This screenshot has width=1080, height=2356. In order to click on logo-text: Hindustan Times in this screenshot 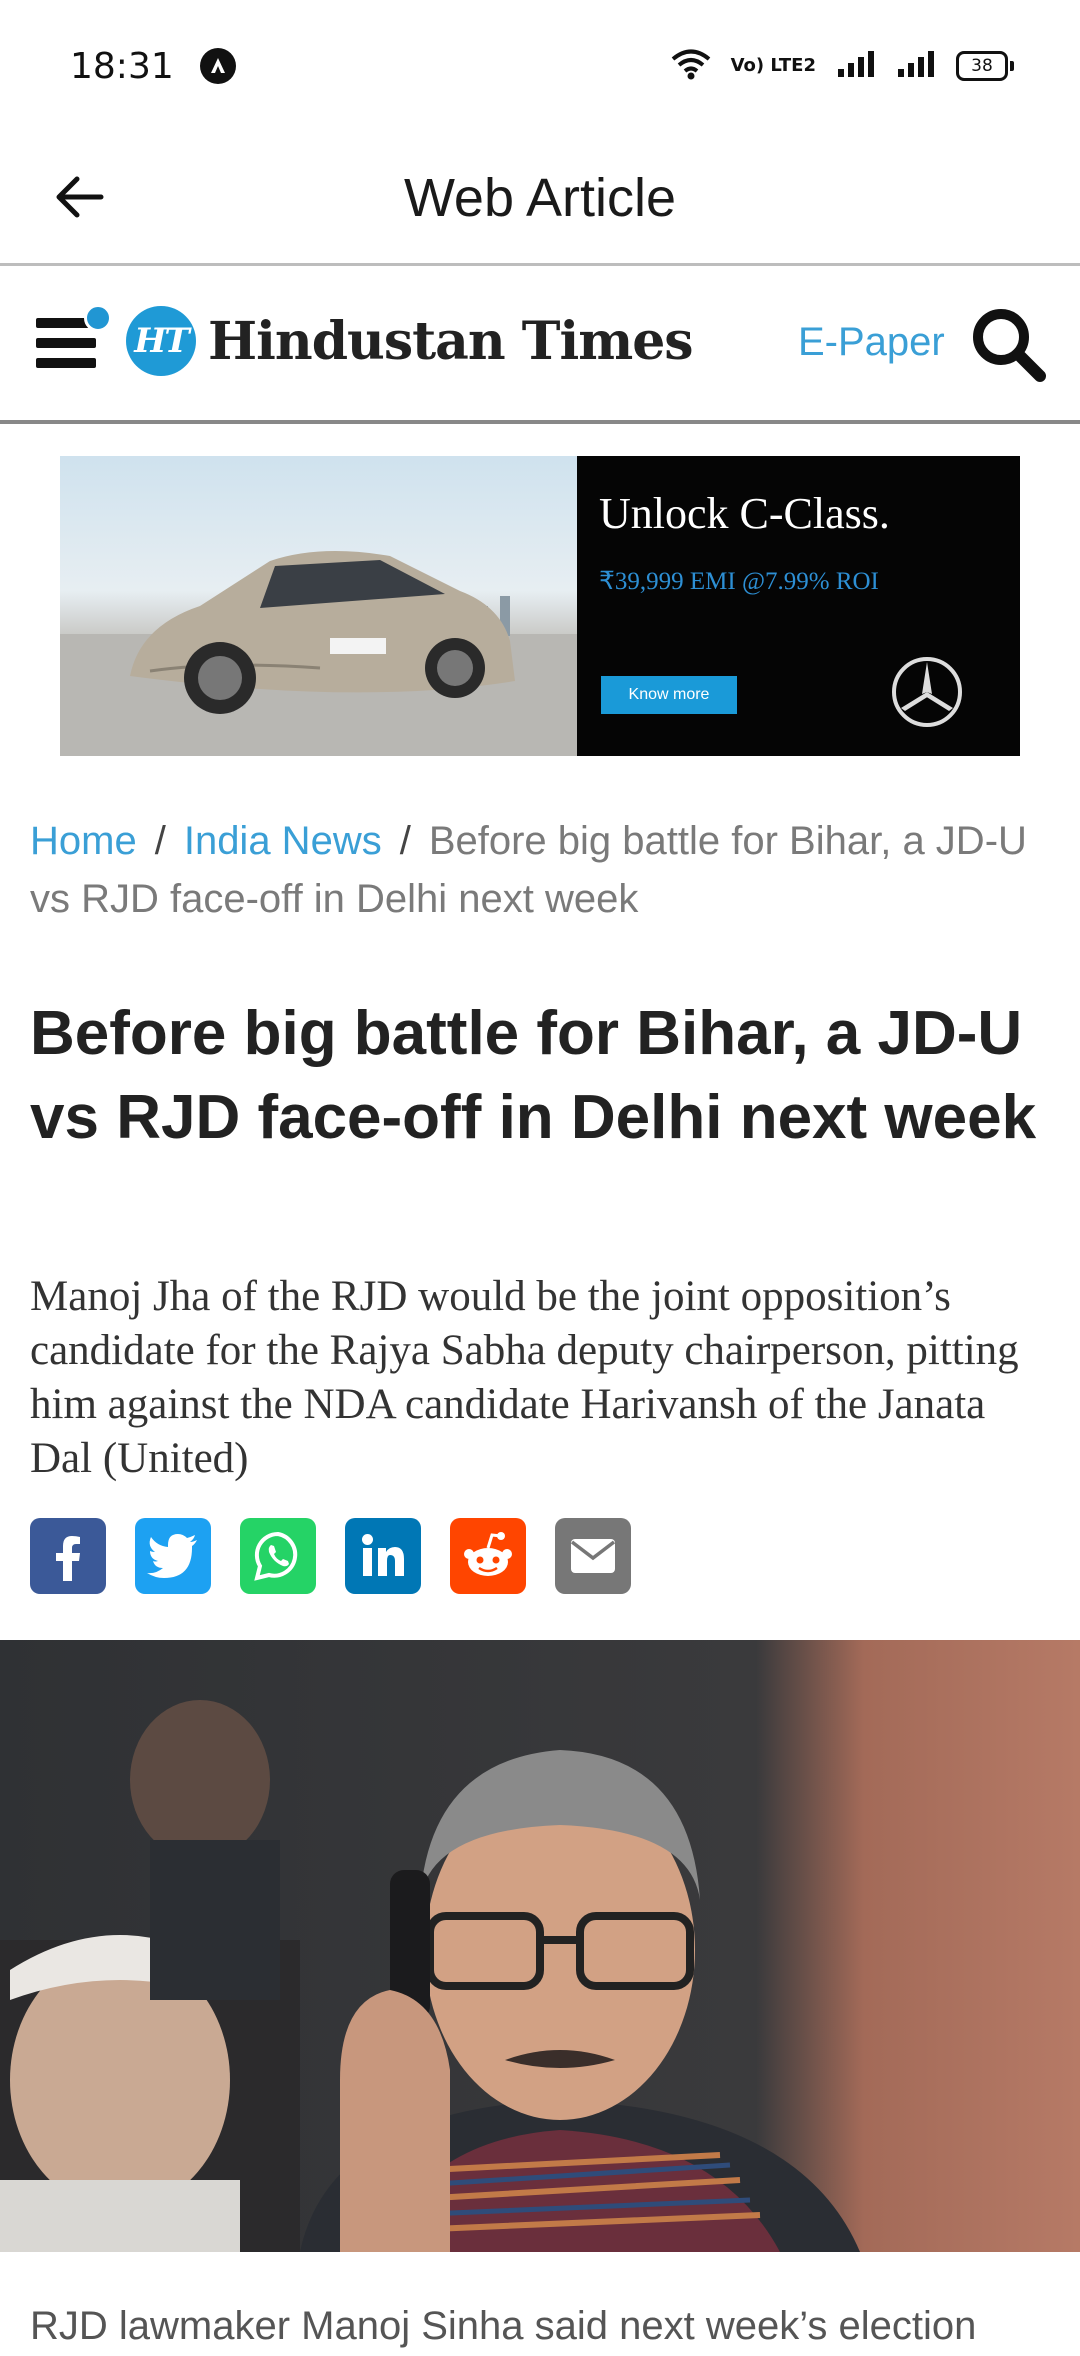, I will do `click(451, 341)`.